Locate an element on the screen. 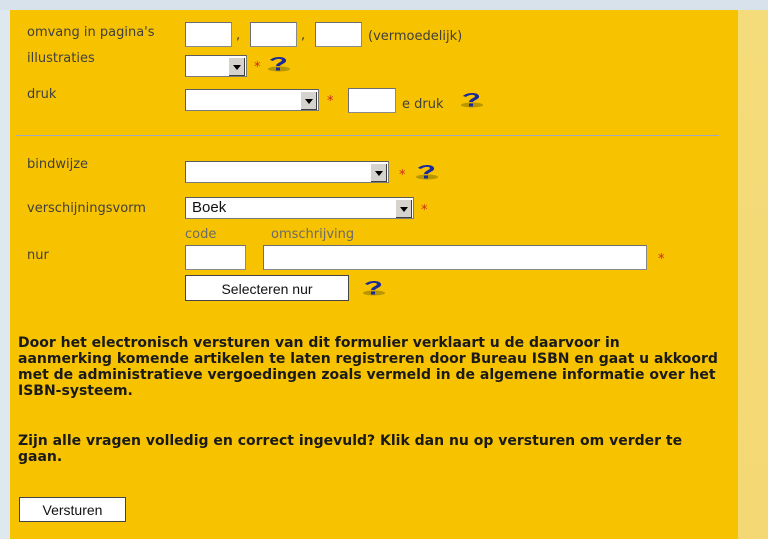 Image resolution: width=768 pixels, height=539 pixels. window-top-edge is located at coordinates (384, 5).